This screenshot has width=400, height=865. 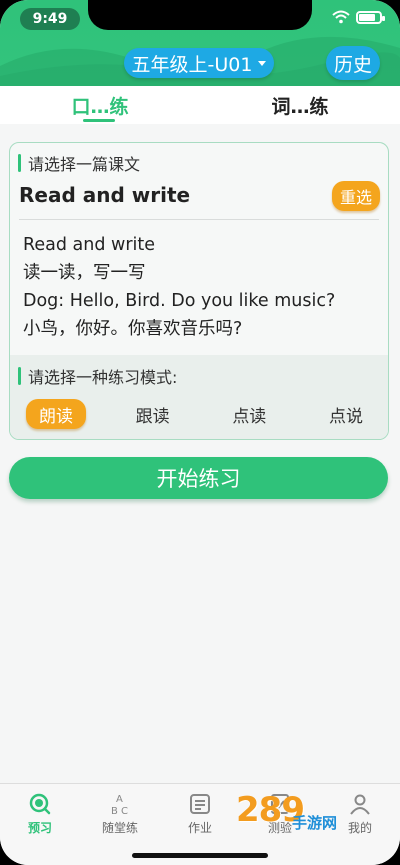 What do you see at coordinates (200, 855) in the screenshot?
I see `home-indicator` at bounding box center [200, 855].